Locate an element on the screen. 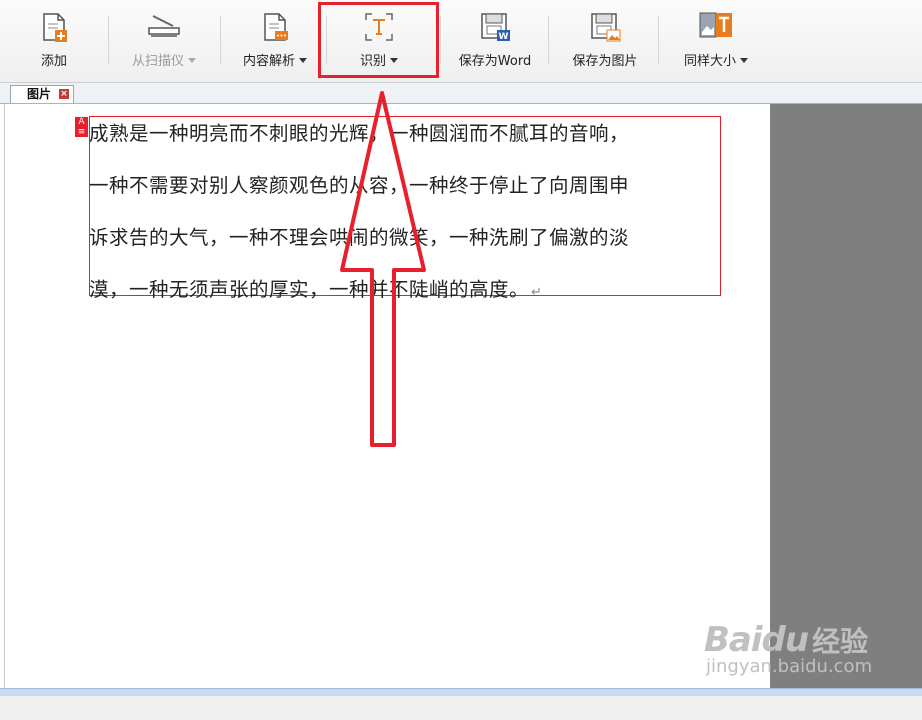  side-pane is located at coordinates (846, 396).